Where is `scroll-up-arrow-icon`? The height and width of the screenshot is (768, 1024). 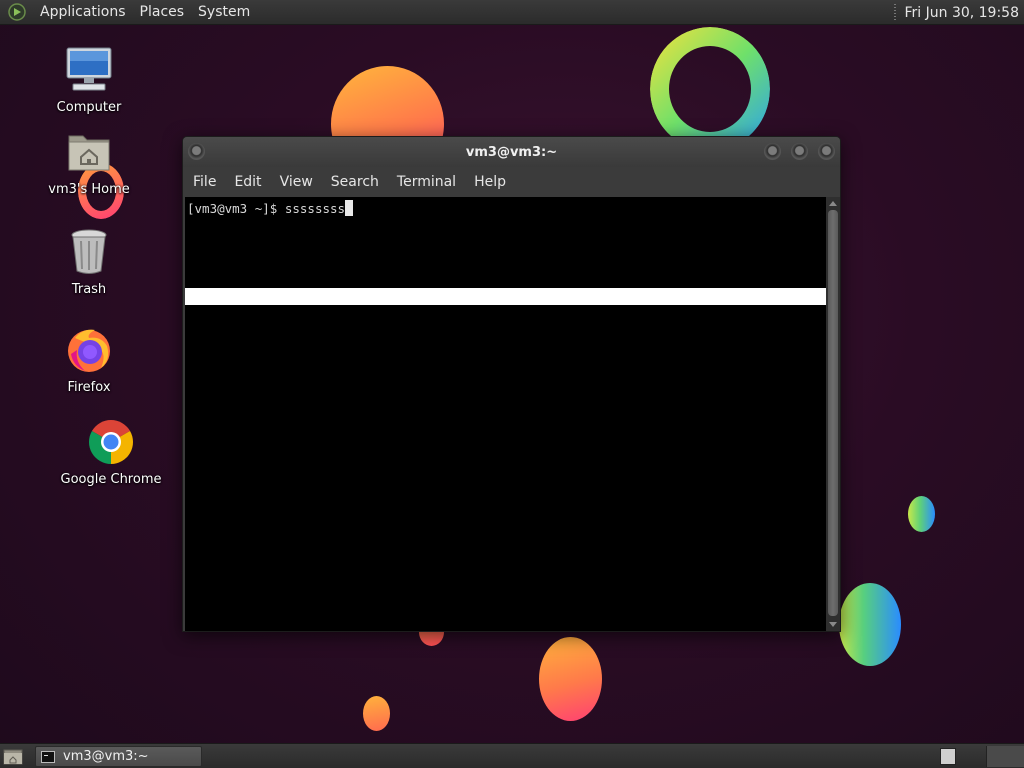 scroll-up-arrow-icon is located at coordinates (833, 203).